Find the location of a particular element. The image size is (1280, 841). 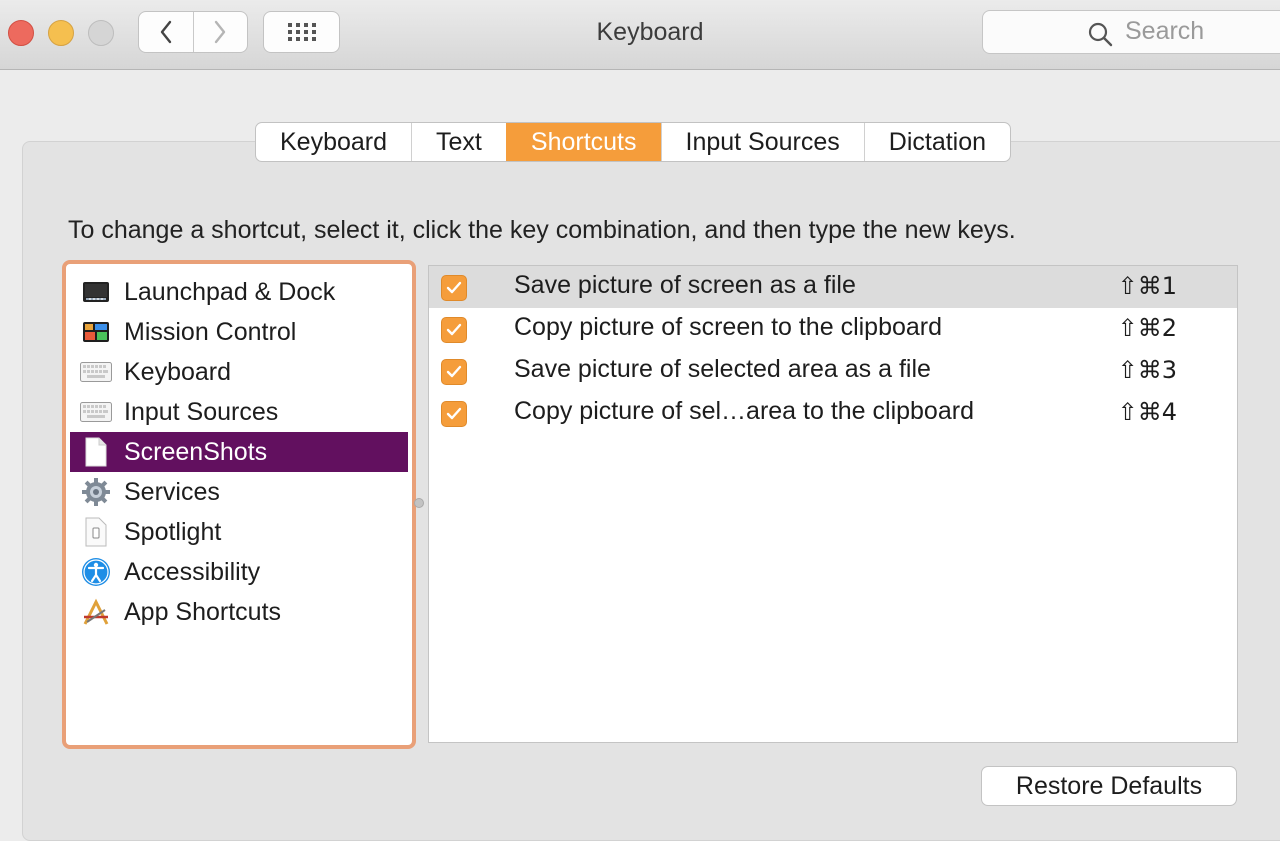

app-shortcuts-icon is located at coordinates (96, 612).